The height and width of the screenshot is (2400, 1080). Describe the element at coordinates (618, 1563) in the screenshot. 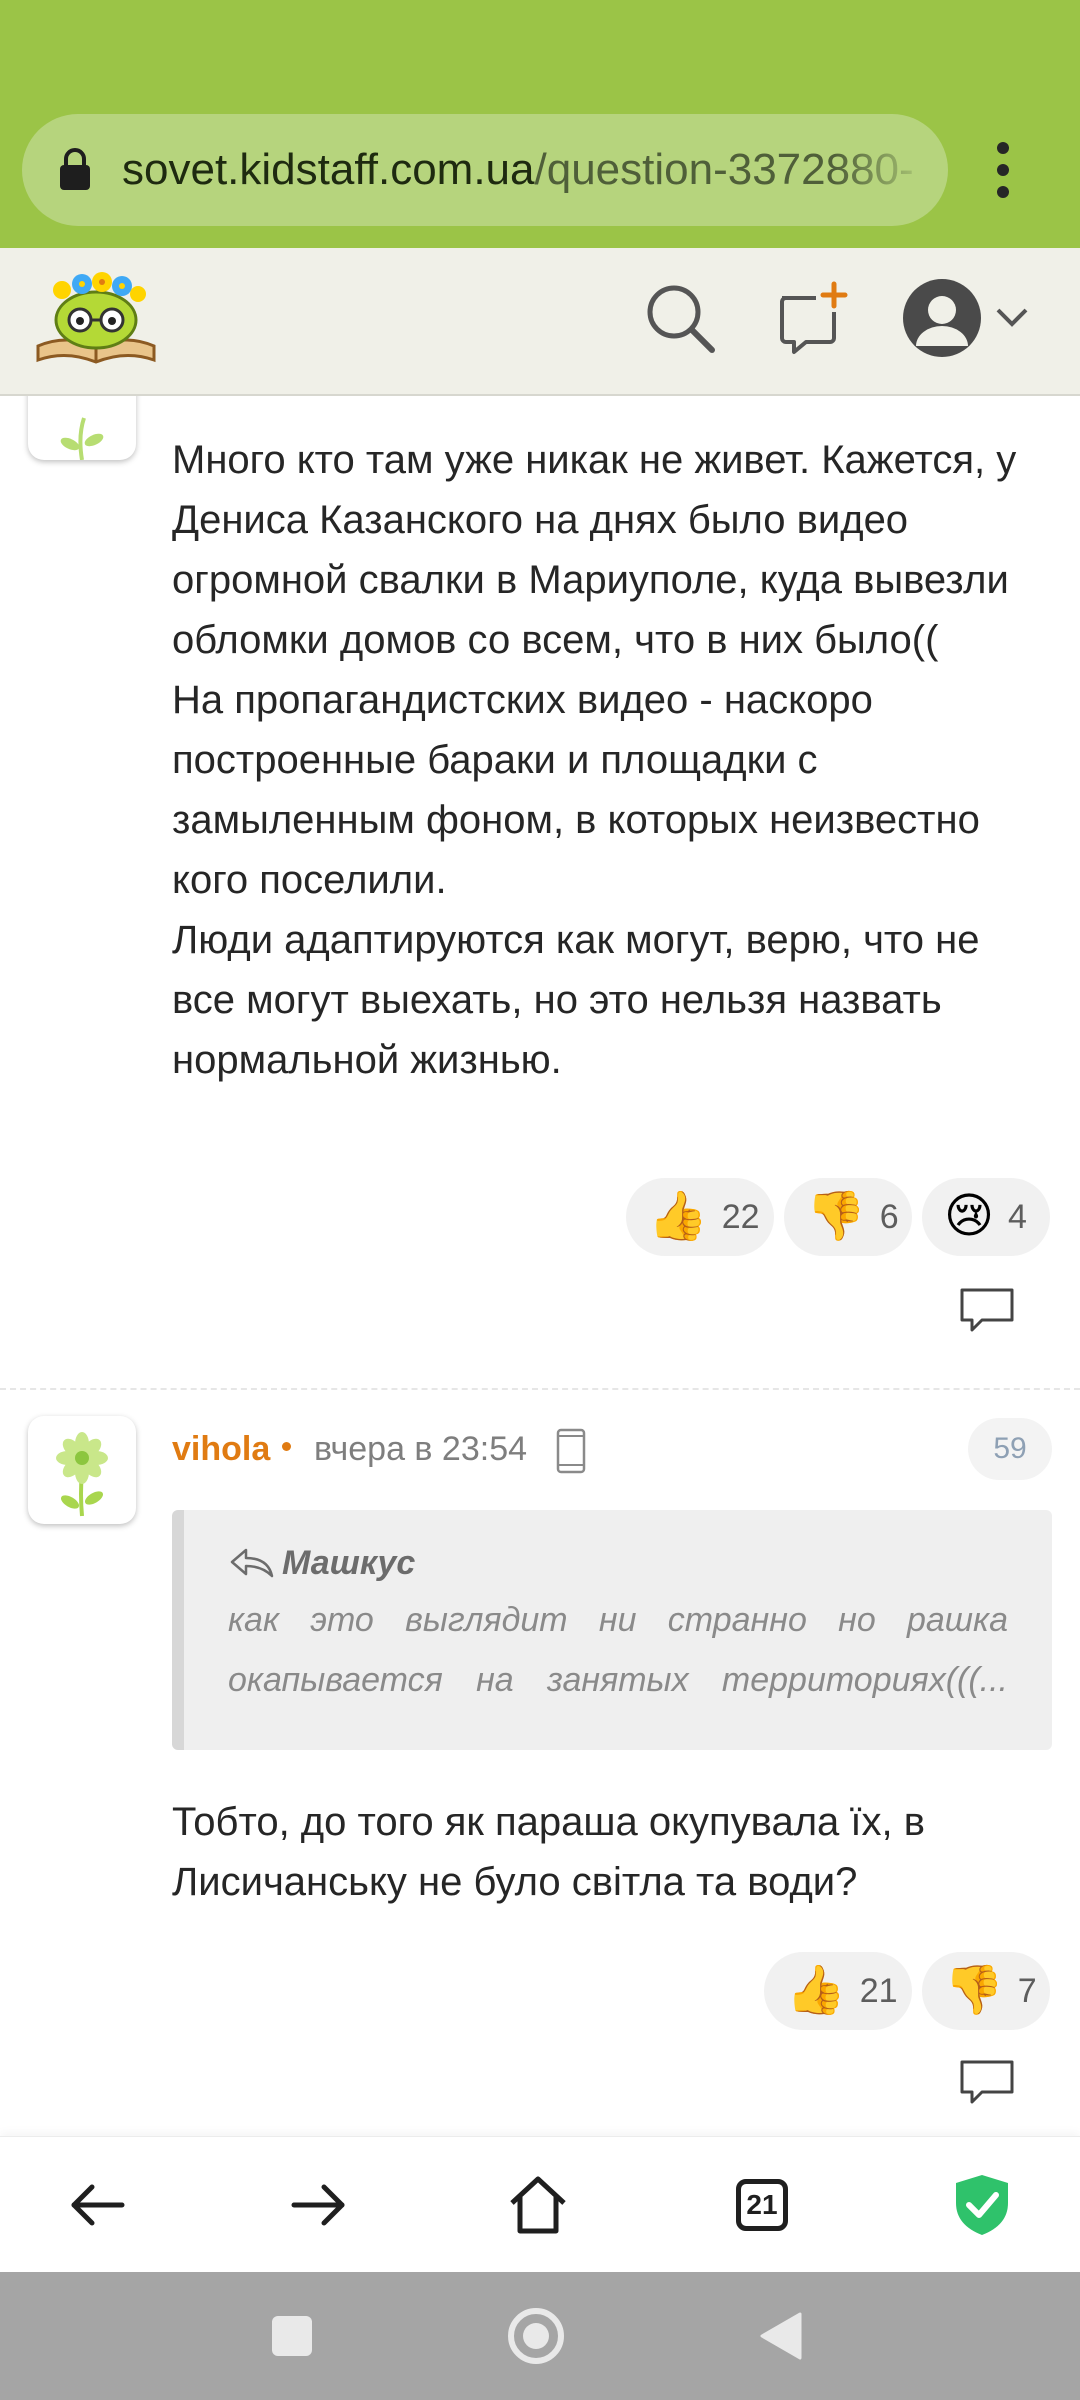

I see `quote-author: Машкус` at that location.